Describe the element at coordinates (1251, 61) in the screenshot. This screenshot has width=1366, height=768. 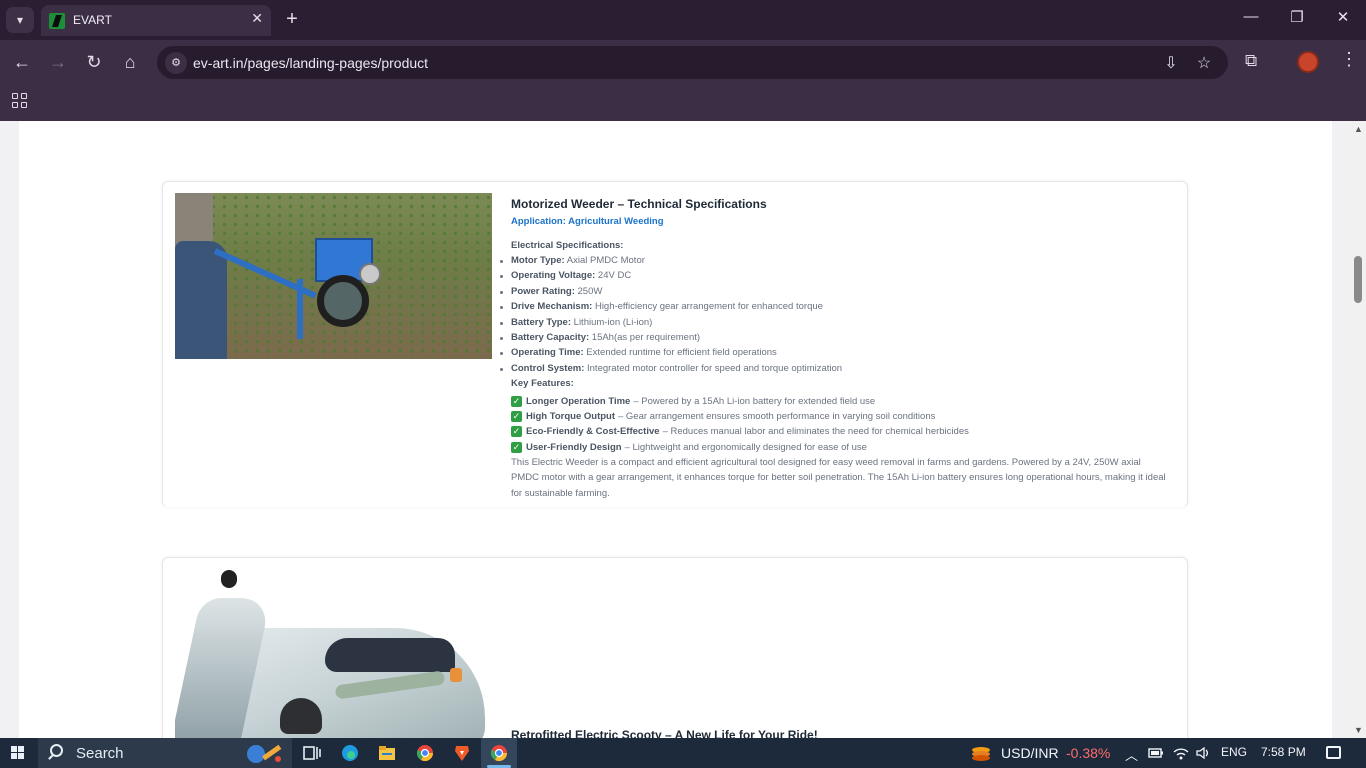
I see `puzzle-icon: ⧉` at that location.